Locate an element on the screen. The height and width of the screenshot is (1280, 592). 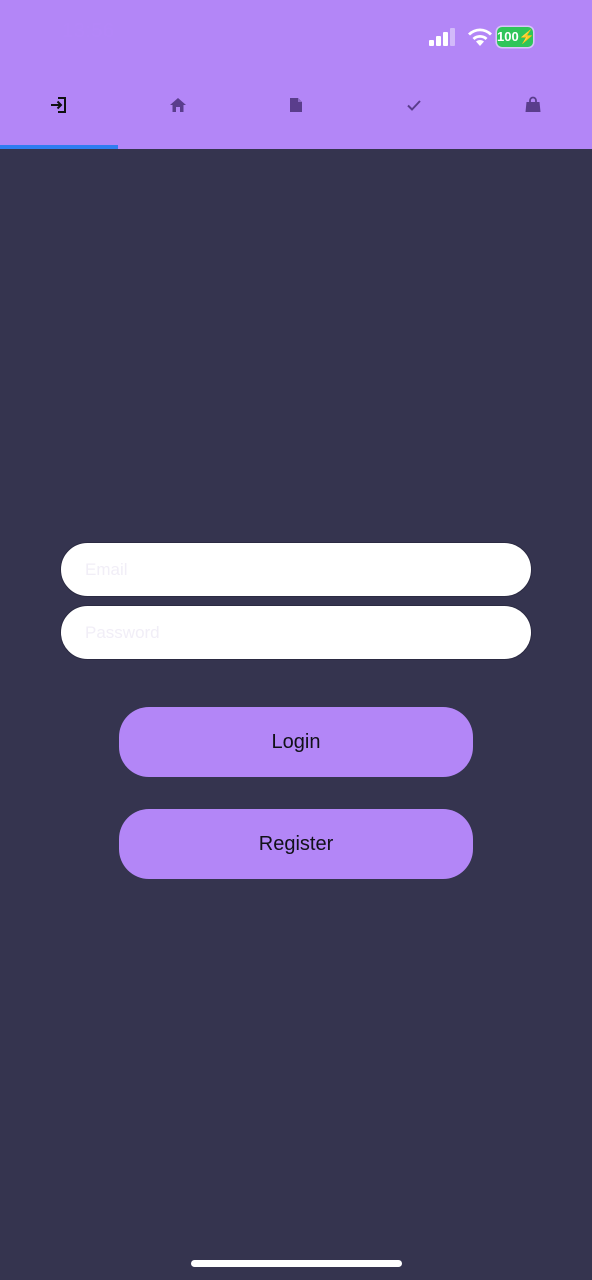
top-bar: 13:56 100⚡ is located at coordinates (296, 74).